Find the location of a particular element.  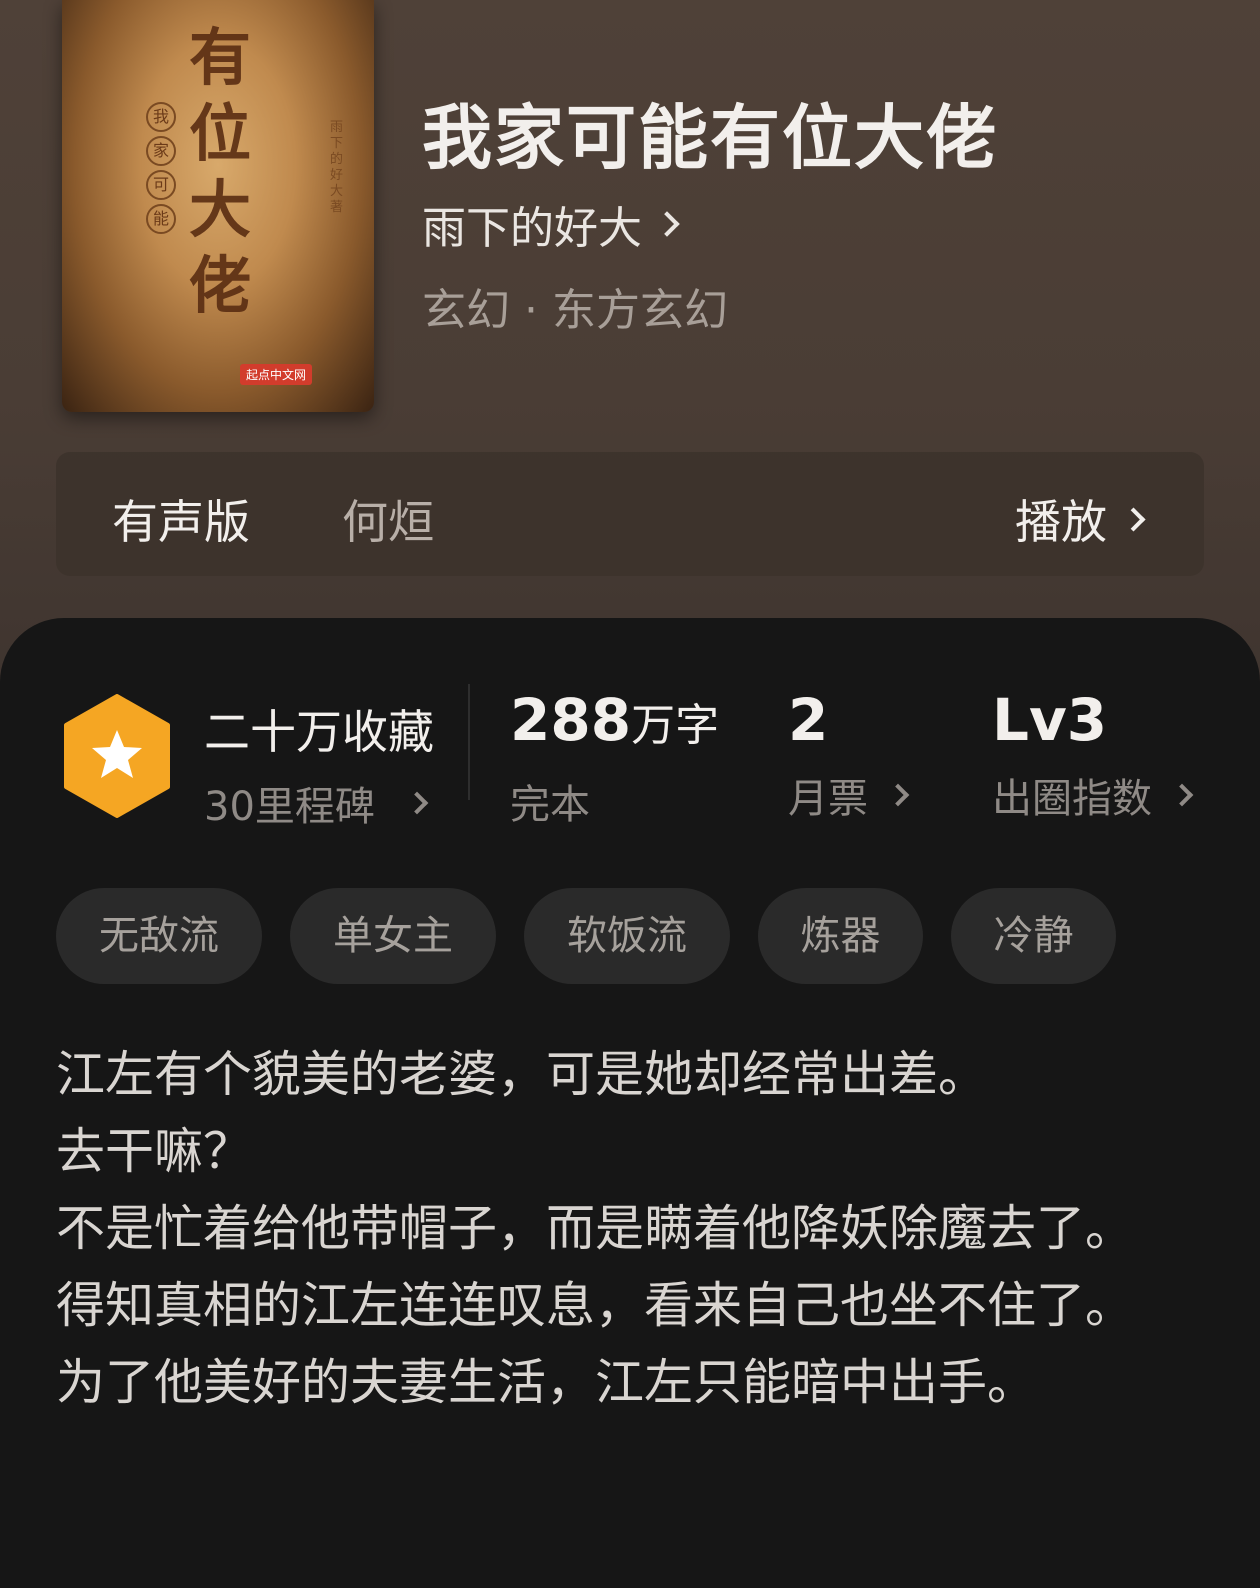

milestone-label: 30里程碑 is located at coordinates (289, 807).